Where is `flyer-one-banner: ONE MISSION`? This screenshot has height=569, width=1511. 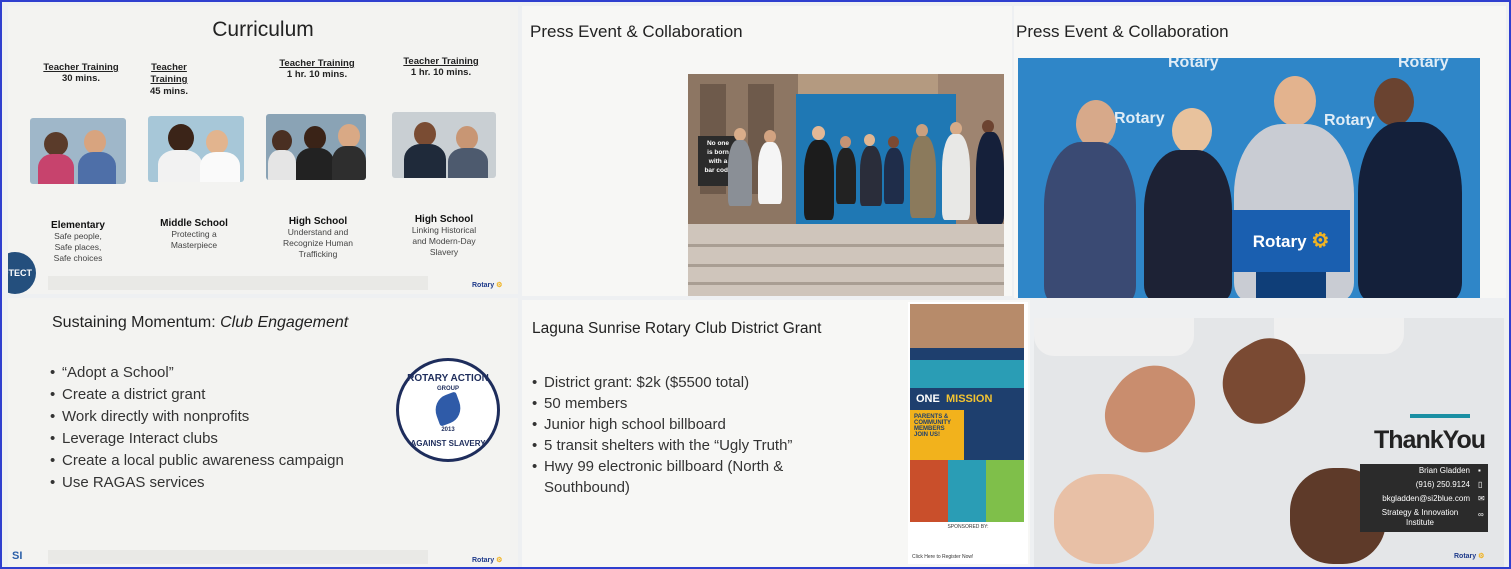 flyer-one-banner: ONE MISSION is located at coordinates (967, 399).